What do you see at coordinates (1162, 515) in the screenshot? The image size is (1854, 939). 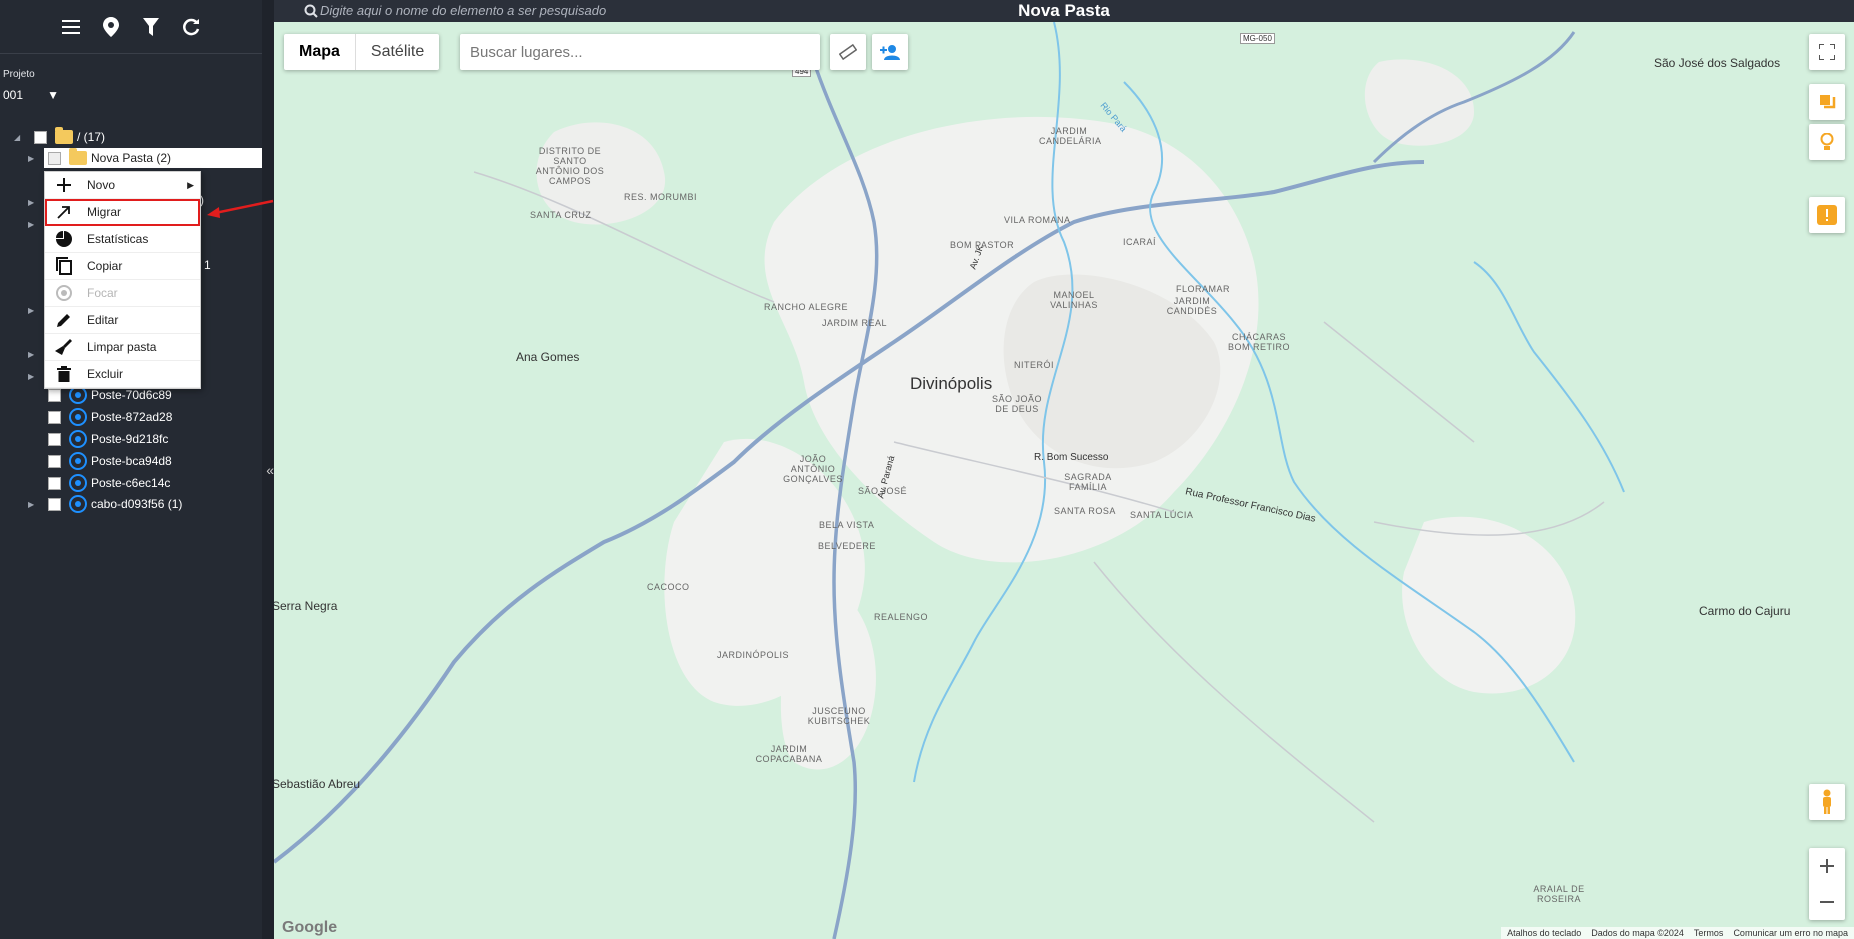 I see `map-label-place: Santa Lúcia` at bounding box center [1162, 515].